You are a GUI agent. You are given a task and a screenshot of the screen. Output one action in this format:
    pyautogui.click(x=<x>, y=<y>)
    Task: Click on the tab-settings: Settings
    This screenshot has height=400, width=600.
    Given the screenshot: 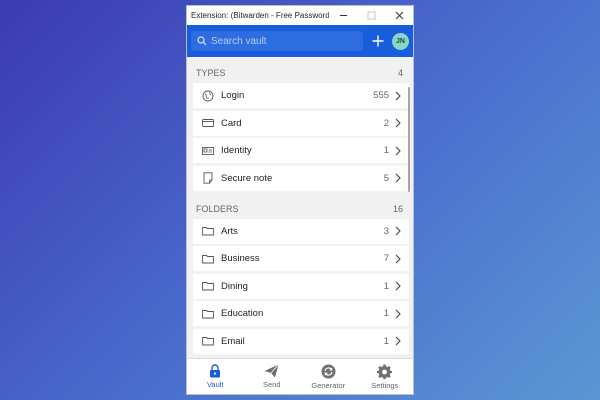 What is the action you would take?
    pyautogui.click(x=385, y=376)
    